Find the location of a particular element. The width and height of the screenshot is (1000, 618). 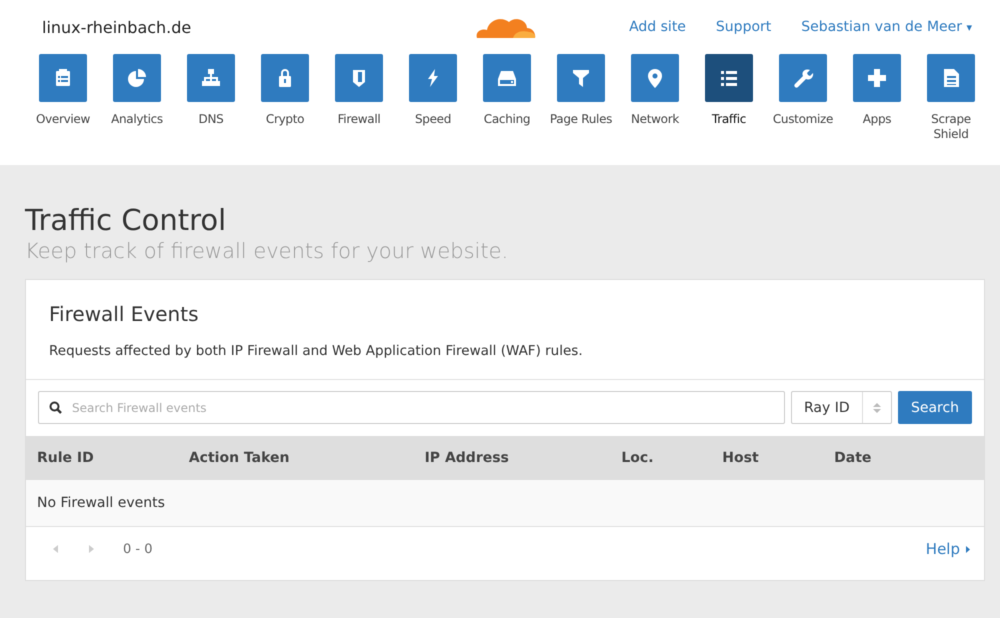

column-header: Host is located at coordinates (778, 458).